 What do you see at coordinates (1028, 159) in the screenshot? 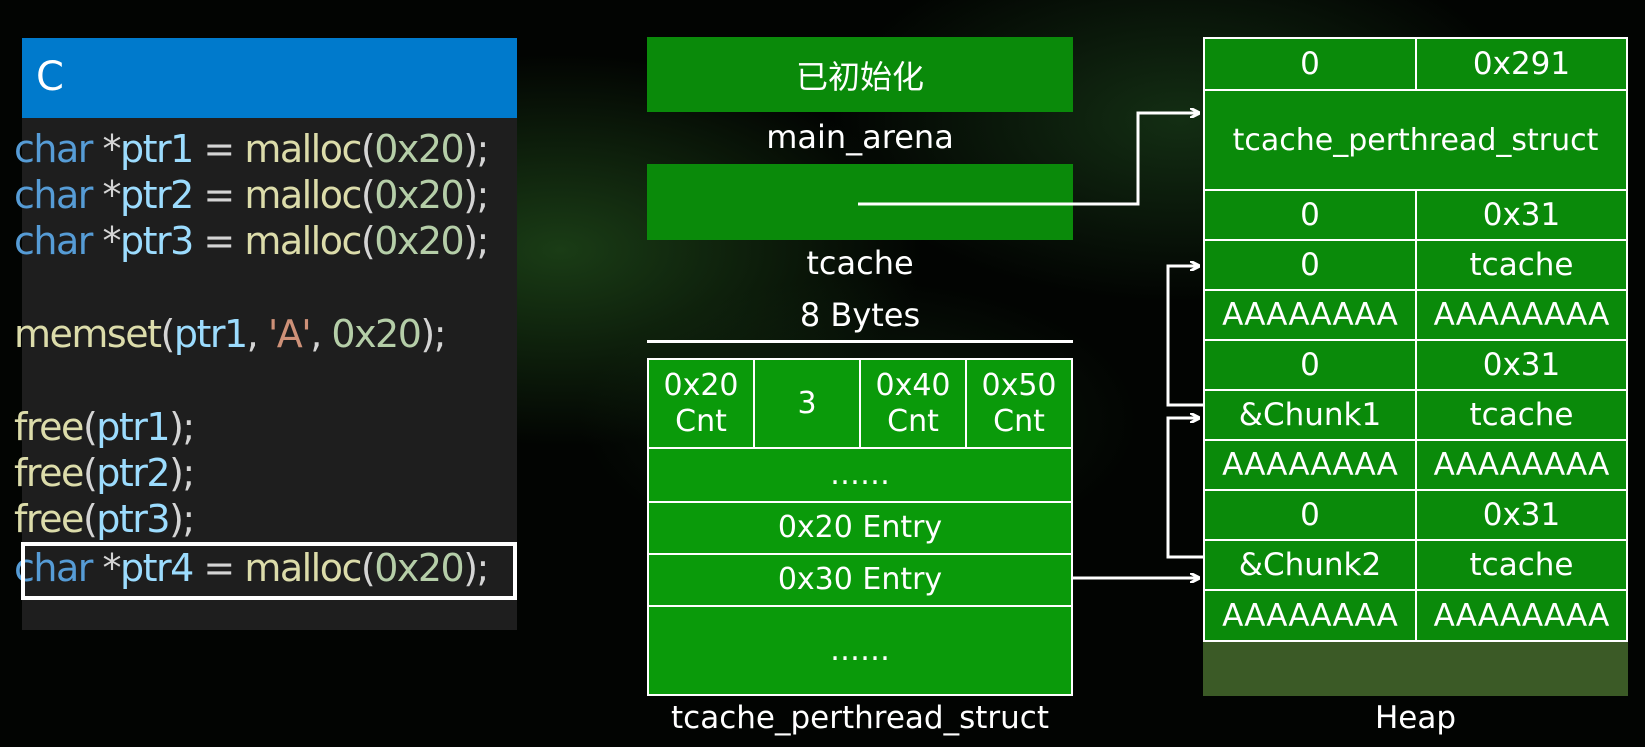
I see `arrow-tcache-to-struct` at bounding box center [1028, 159].